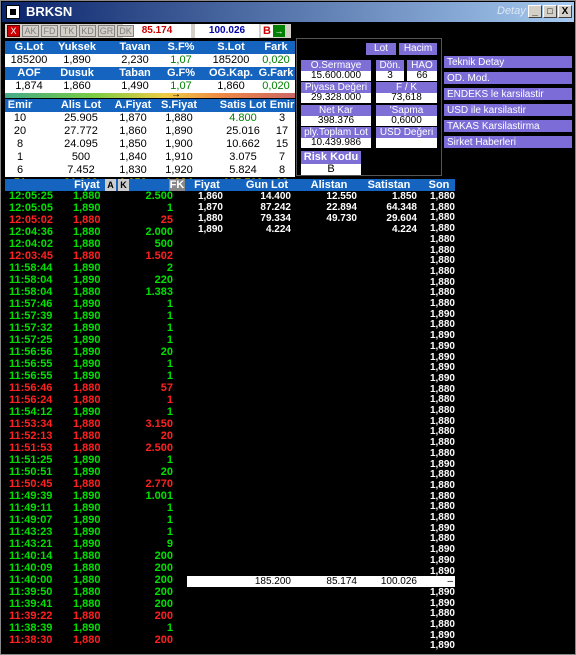  I want to click on trade-row: 11:50:51 1,890 20, so click(94, 472).